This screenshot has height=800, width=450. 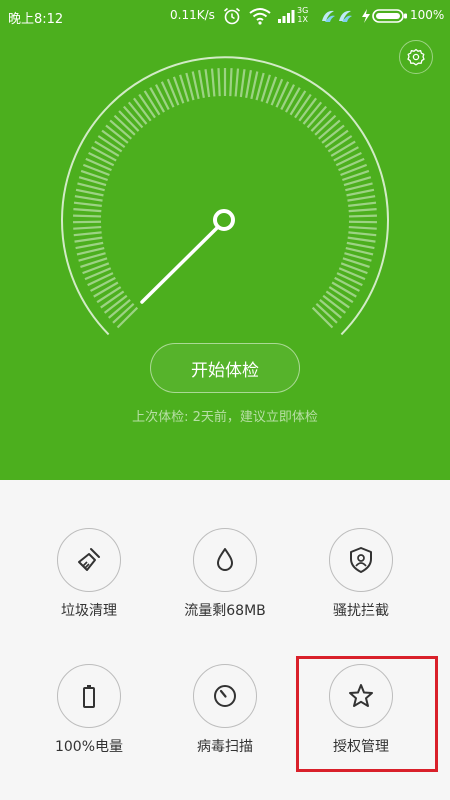 I want to click on network-type: 3G 1X, so click(x=302, y=15).